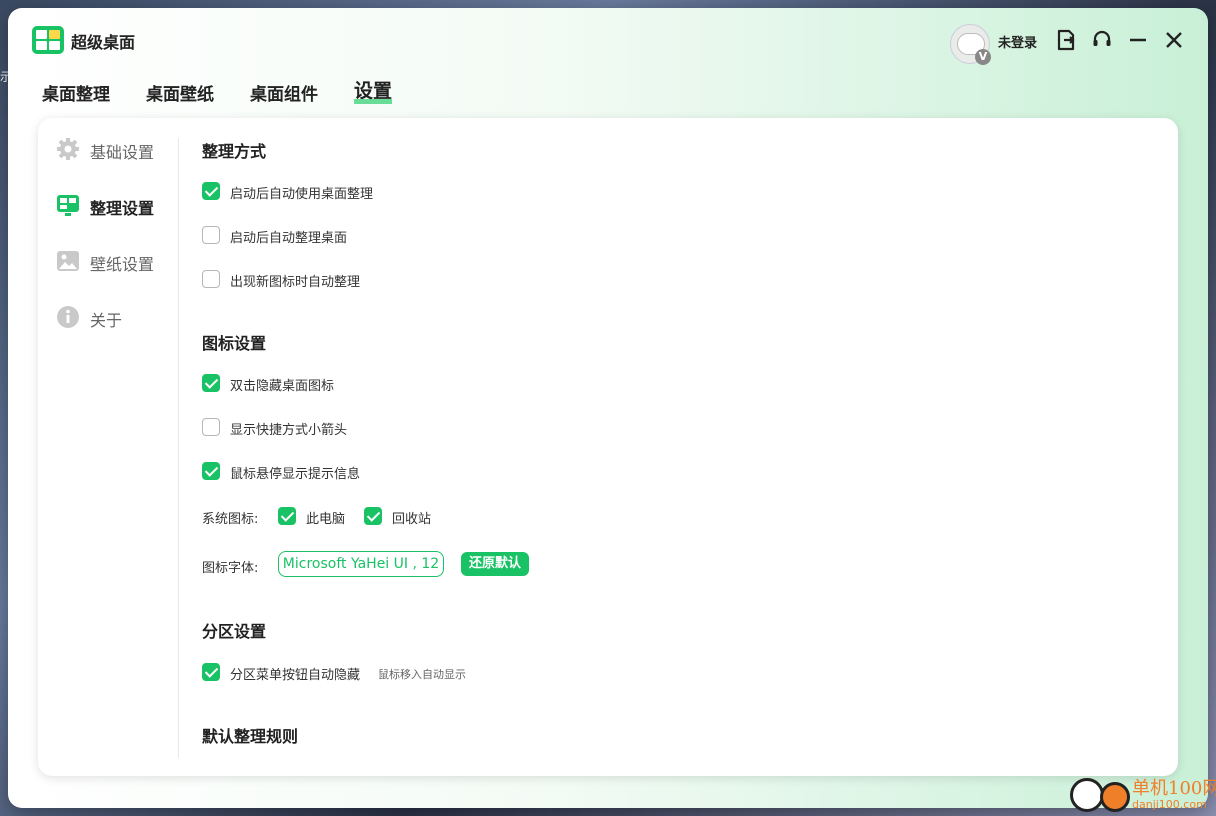 Image resolution: width=1216 pixels, height=816 pixels. Describe the element at coordinates (1115, 797) in the screenshot. I see `watermark-circle-icon` at that location.